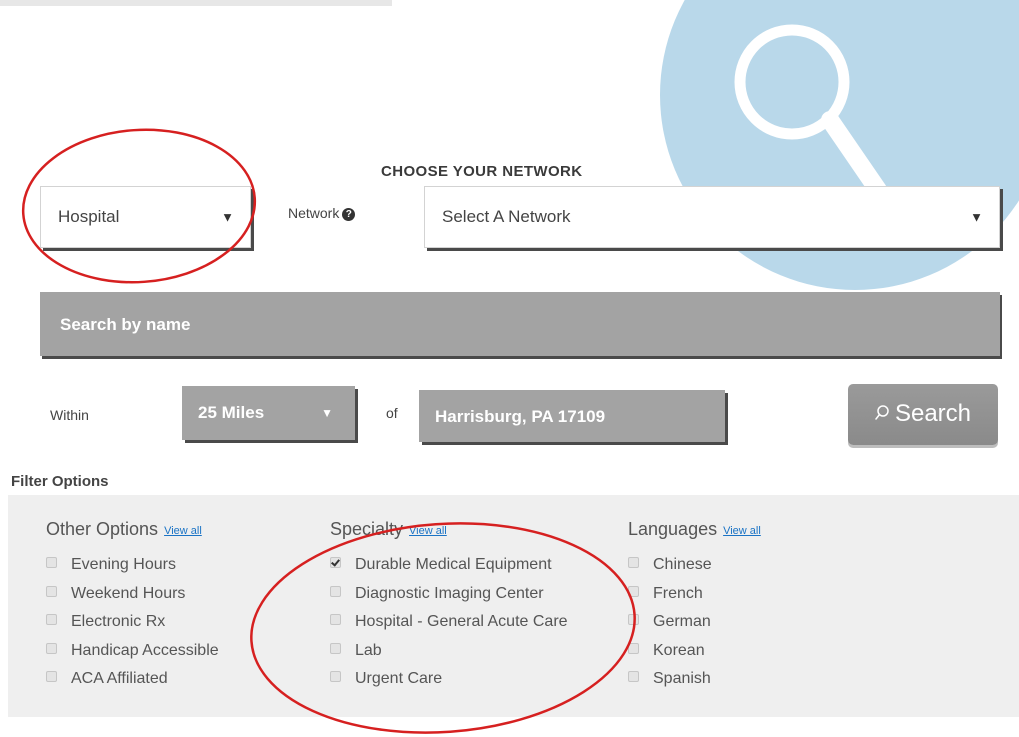 The height and width of the screenshot is (737, 1019). I want to click on filter-option-hospital-general-acute-care: Hospital - General Acute Care, so click(449, 627).